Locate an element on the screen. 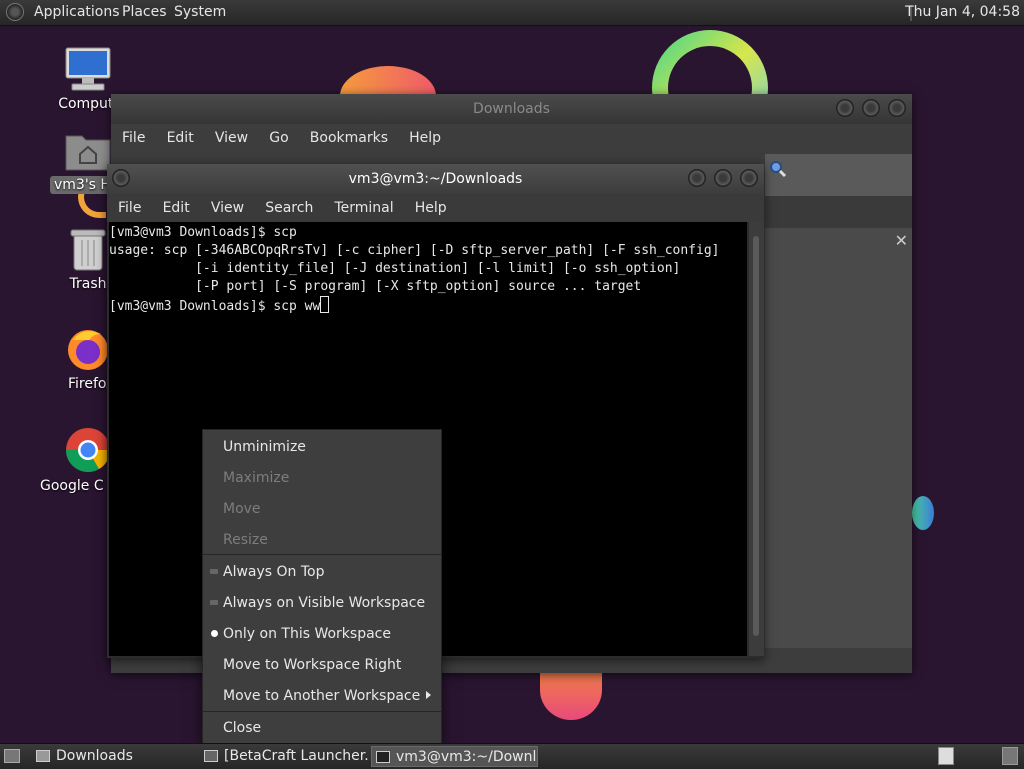 This screenshot has height=769, width=1024. clock: Thu Jan 4, 04:58 is located at coordinates (962, 12).